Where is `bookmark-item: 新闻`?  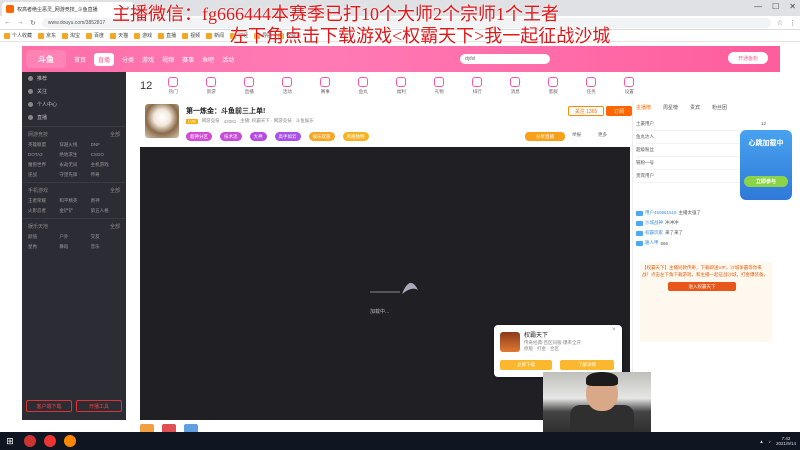 bookmark-item: 新闻 is located at coordinates (215, 35).